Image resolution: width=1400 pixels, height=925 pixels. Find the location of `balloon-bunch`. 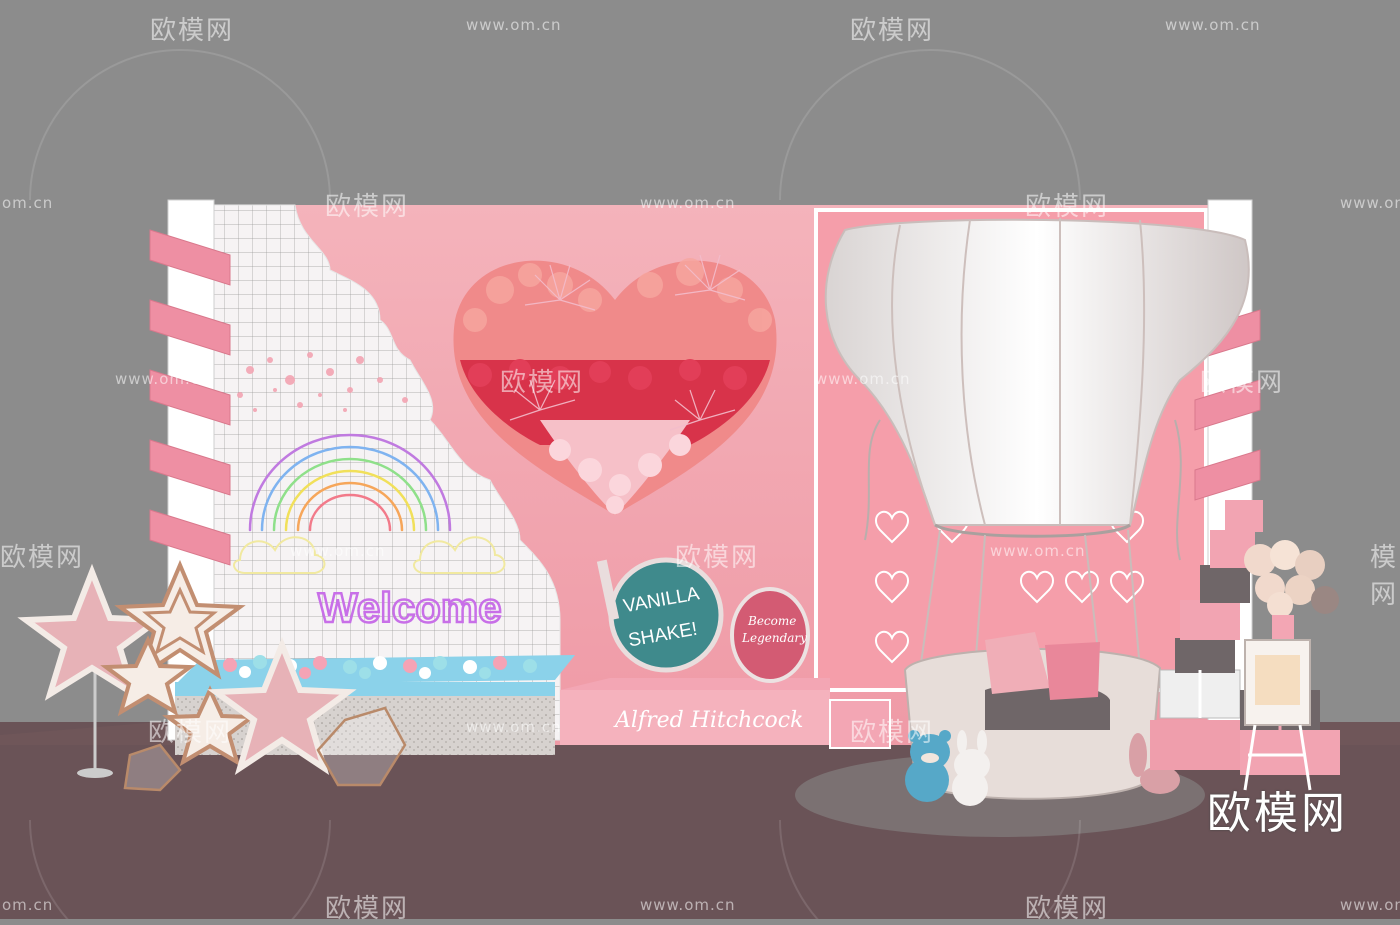

balloon-bunch is located at coordinates (1291, 595).